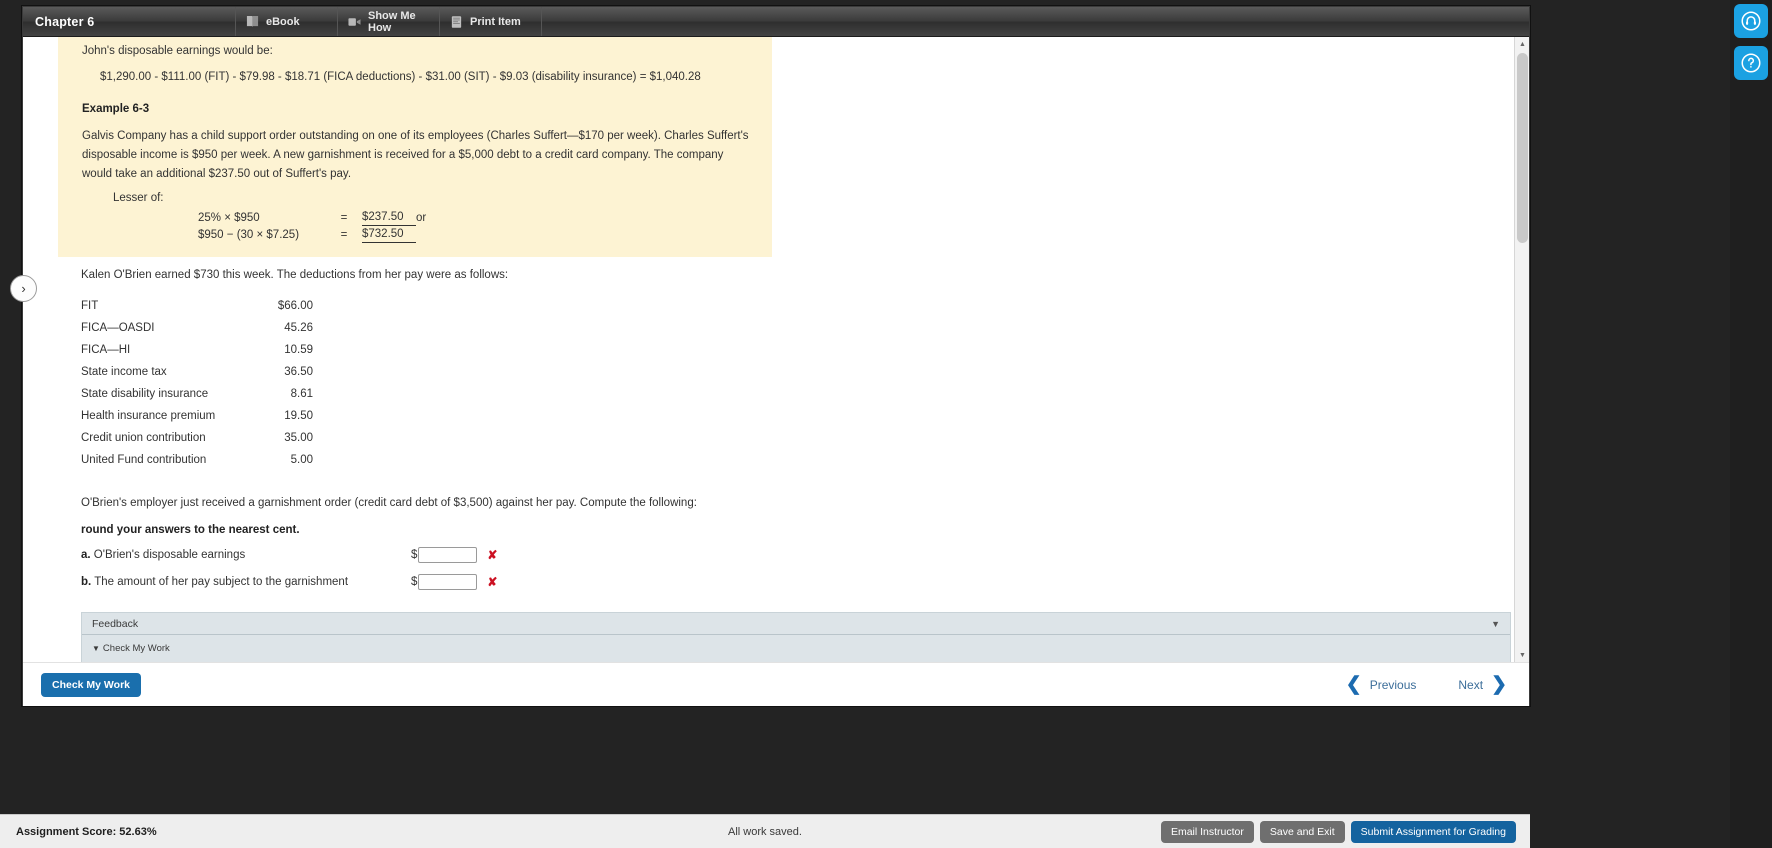  Describe the element at coordinates (96, 648) in the screenshot. I see `triangle-down-icon: ▼` at that location.